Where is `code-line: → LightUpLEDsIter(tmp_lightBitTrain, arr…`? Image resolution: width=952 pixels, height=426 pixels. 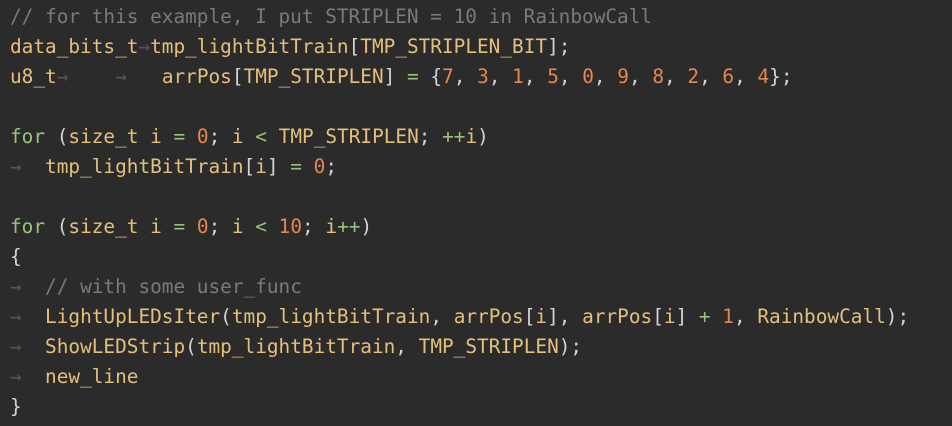
code-line: → LightUpLEDsIter(tmp_lightBitTrain, arr… is located at coordinates (476, 317).